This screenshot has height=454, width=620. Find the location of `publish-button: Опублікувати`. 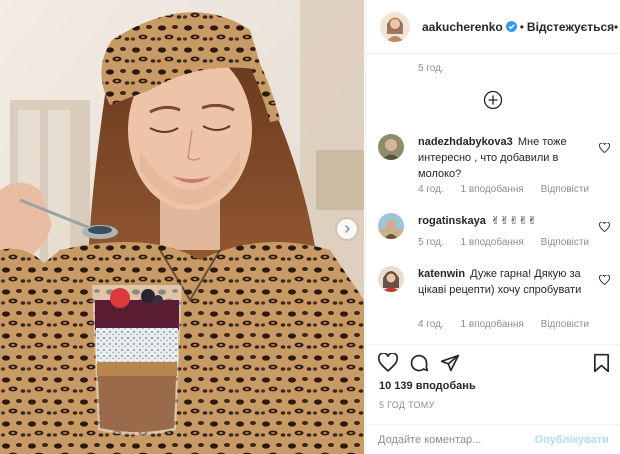

publish-button: Опублікувати is located at coordinates (572, 440).